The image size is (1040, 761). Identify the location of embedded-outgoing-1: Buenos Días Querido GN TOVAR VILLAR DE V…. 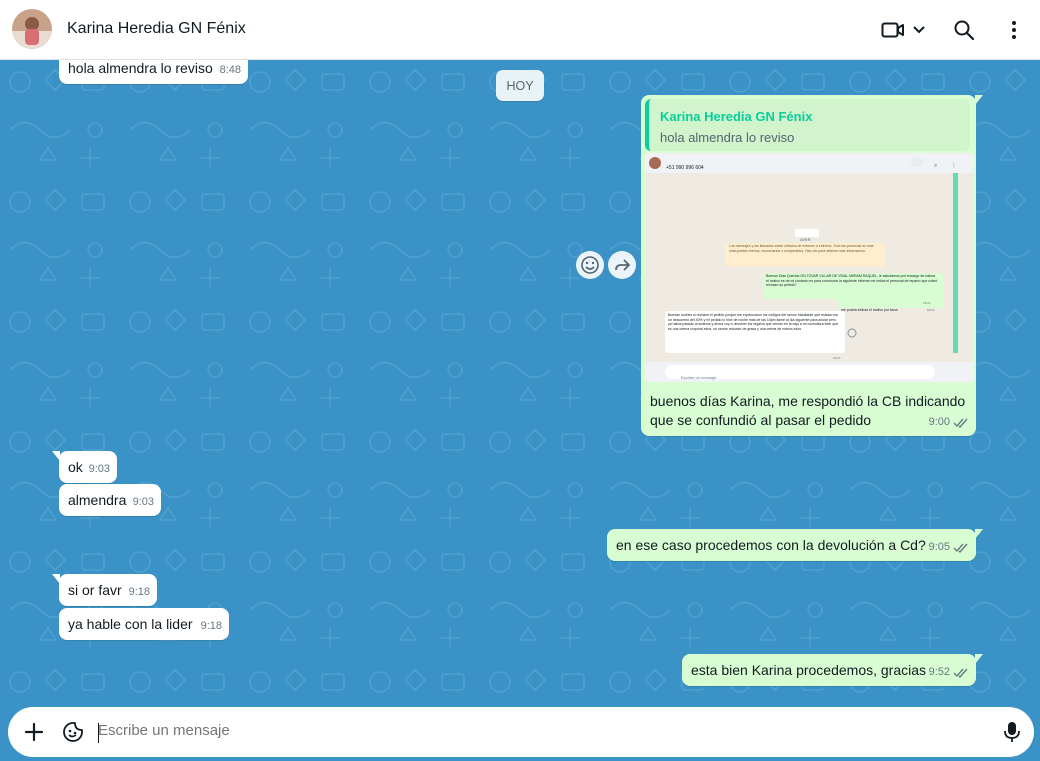
(851, 280).